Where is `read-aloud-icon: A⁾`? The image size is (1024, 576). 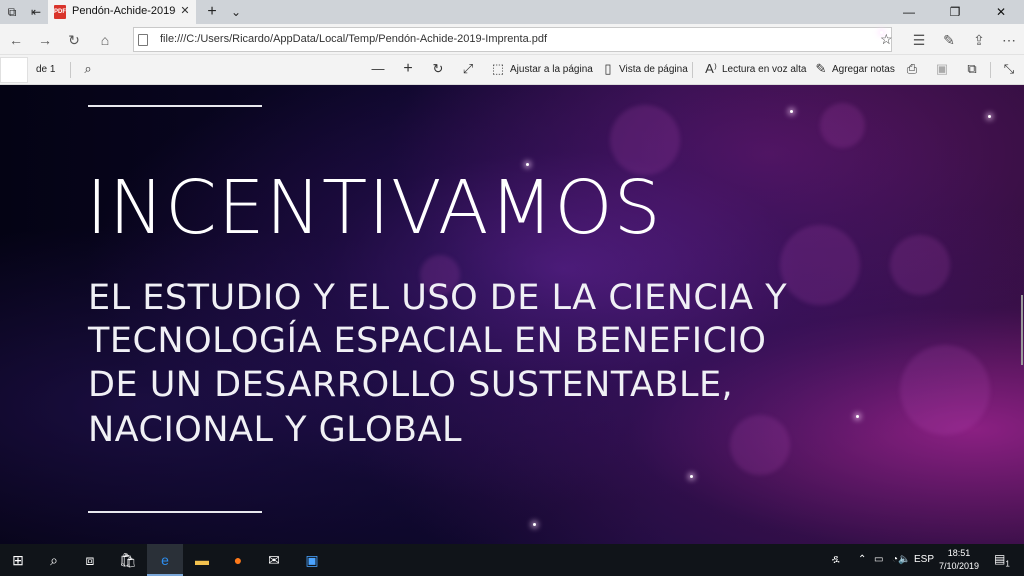 read-aloud-icon: A⁾ is located at coordinates (711, 68).